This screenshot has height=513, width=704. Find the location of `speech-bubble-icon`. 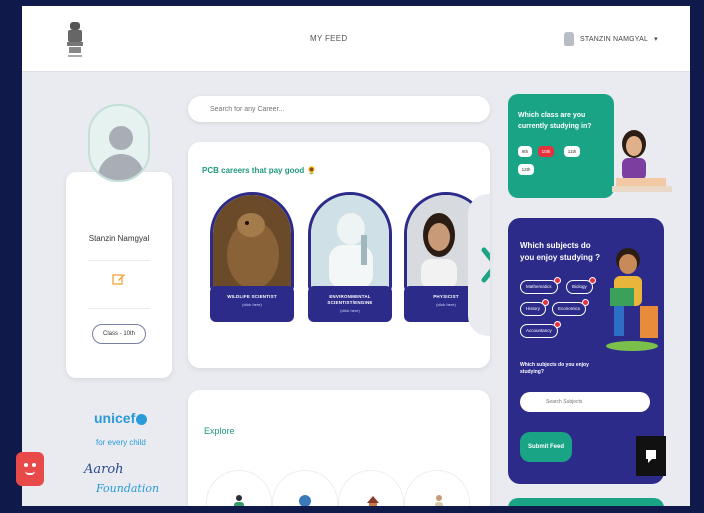

speech-bubble-icon is located at coordinates (651, 456).